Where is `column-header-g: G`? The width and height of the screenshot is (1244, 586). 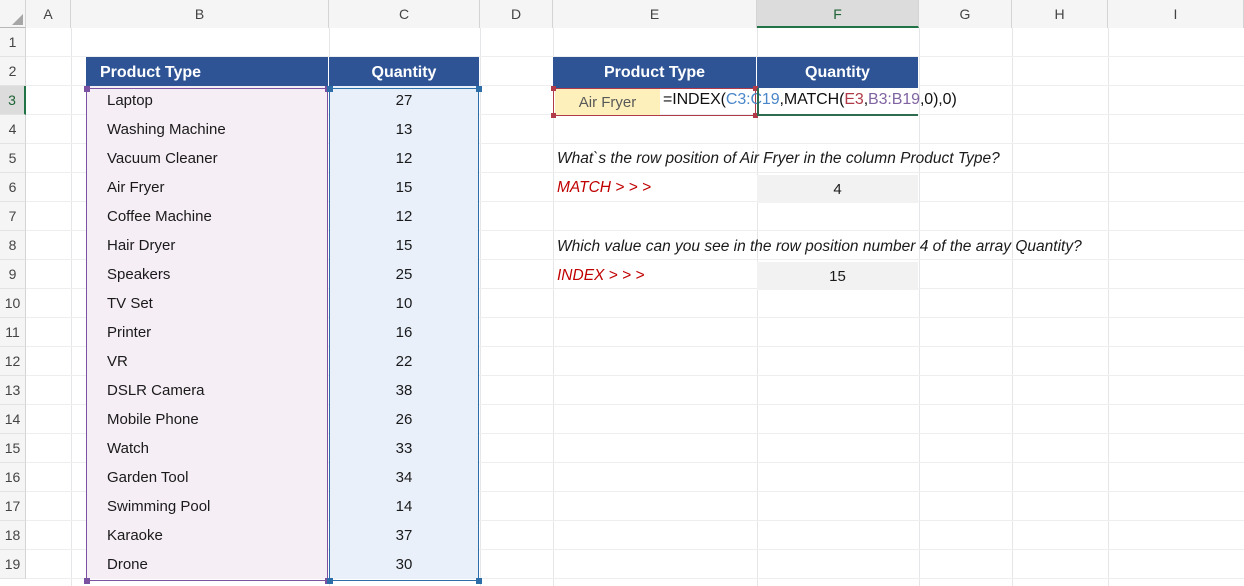 column-header-g: G is located at coordinates (965, 14).